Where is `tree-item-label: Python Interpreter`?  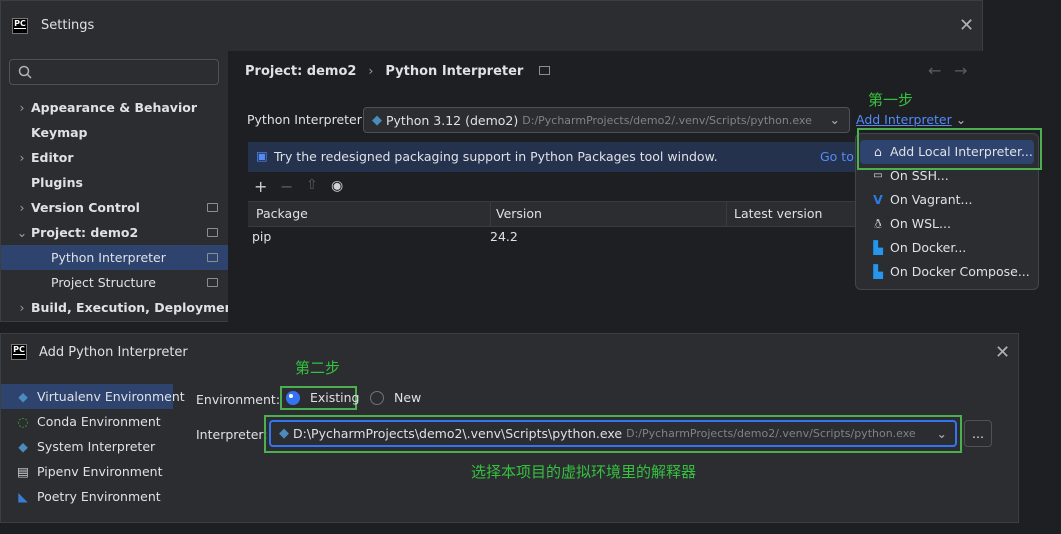 tree-item-label: Python Interpreter is located at coordinates (108, 257).